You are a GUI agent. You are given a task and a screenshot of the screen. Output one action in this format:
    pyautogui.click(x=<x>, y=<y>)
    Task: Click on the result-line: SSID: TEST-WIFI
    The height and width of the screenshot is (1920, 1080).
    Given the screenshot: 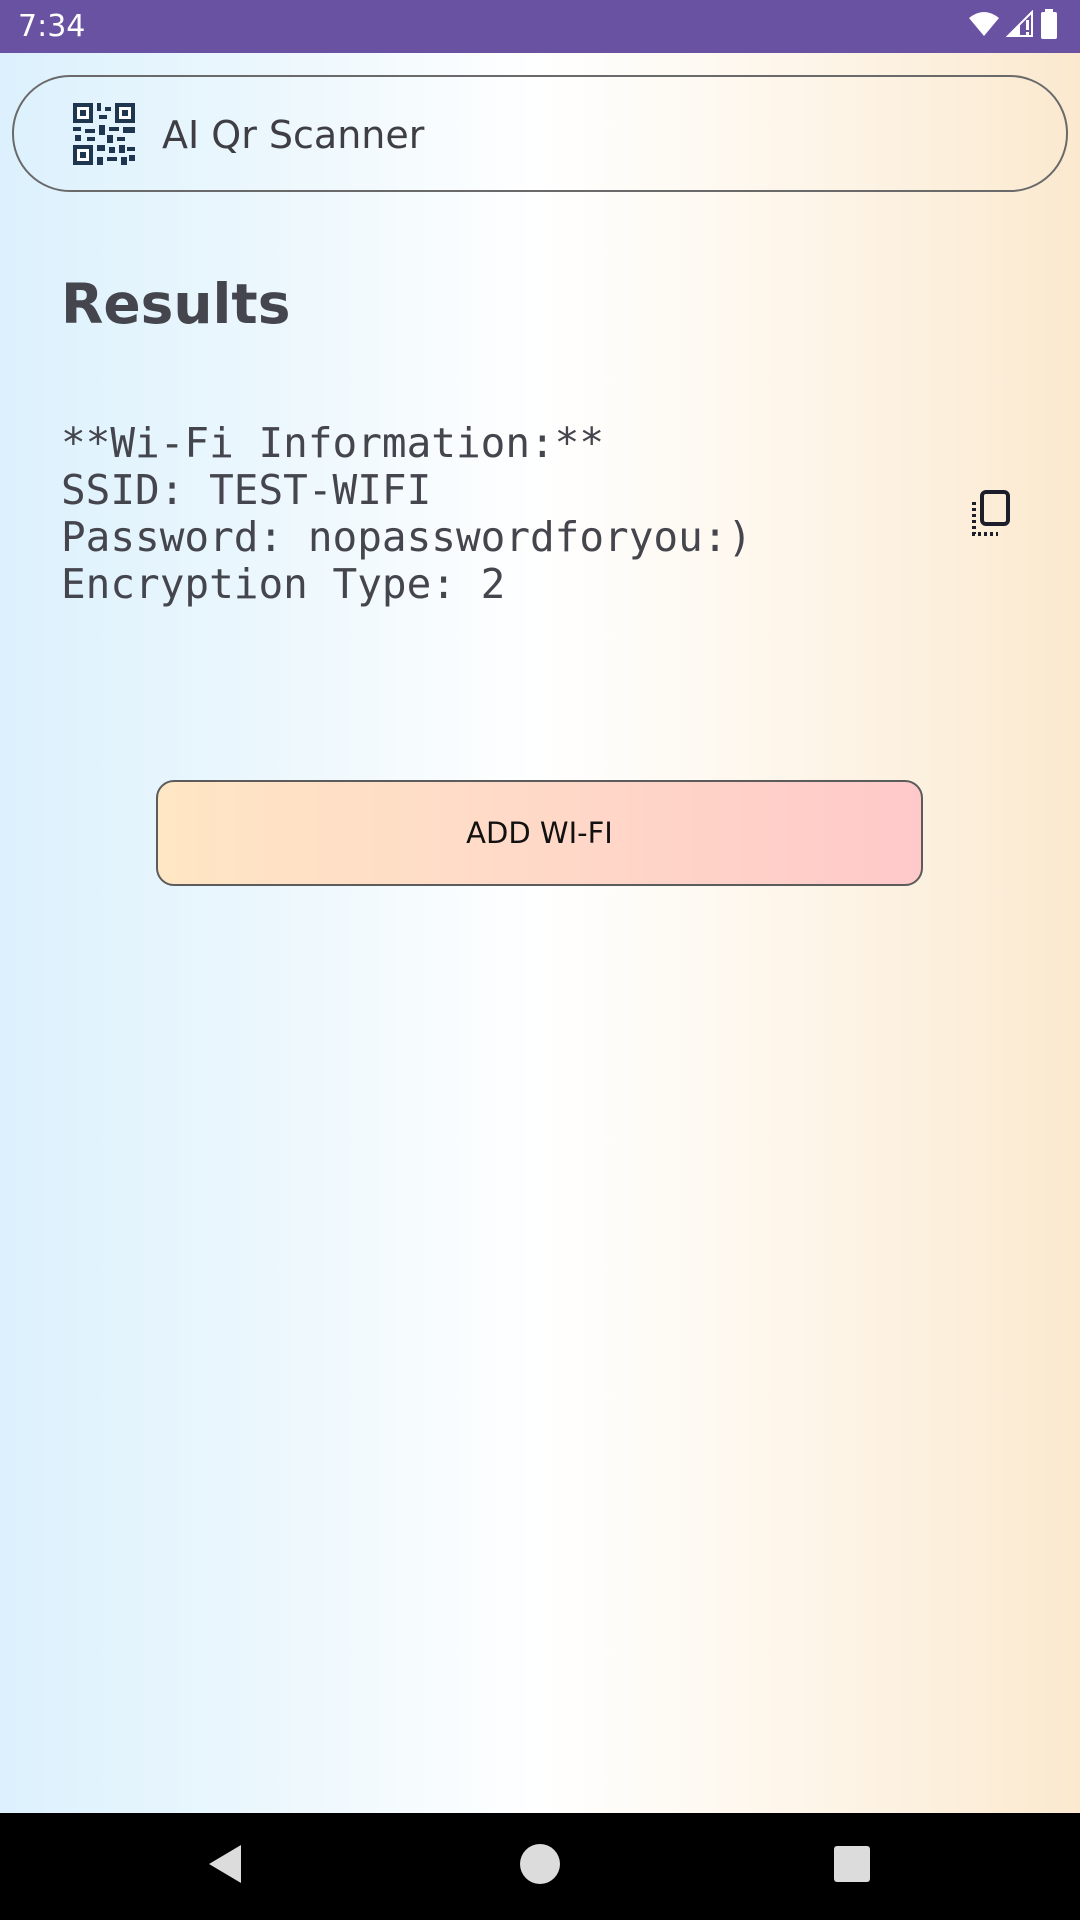 What is the action you would take?
    pyautogui.click(x=246, y=490)
    